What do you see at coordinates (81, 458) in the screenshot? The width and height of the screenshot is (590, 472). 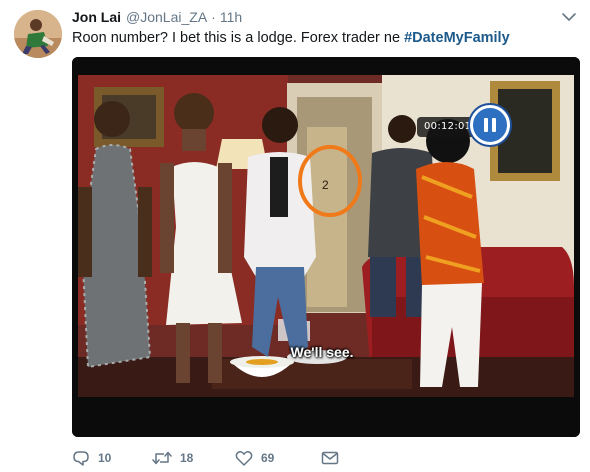 I see `reply-icon` at bounding box center [81, 458].